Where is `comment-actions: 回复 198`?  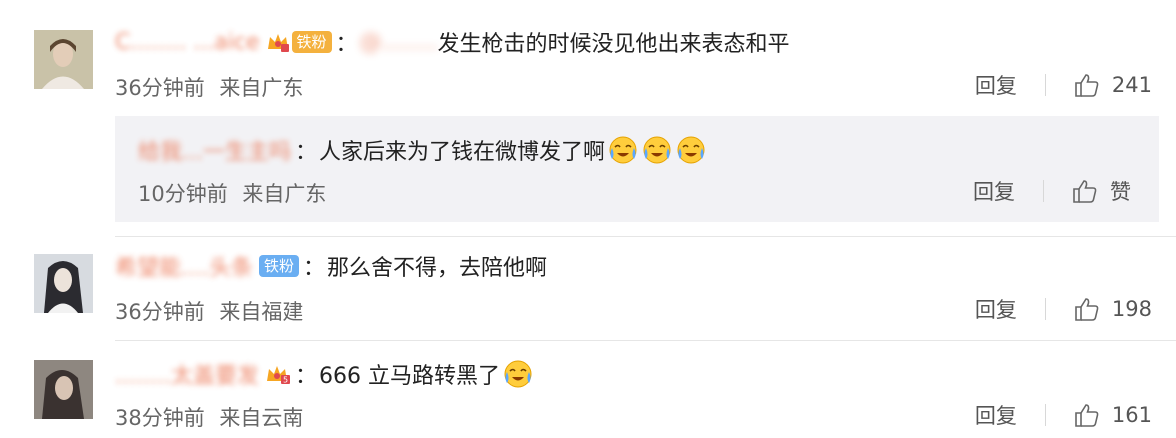
comment-actions: 回复 198 is located at coordinates (1063, 309).